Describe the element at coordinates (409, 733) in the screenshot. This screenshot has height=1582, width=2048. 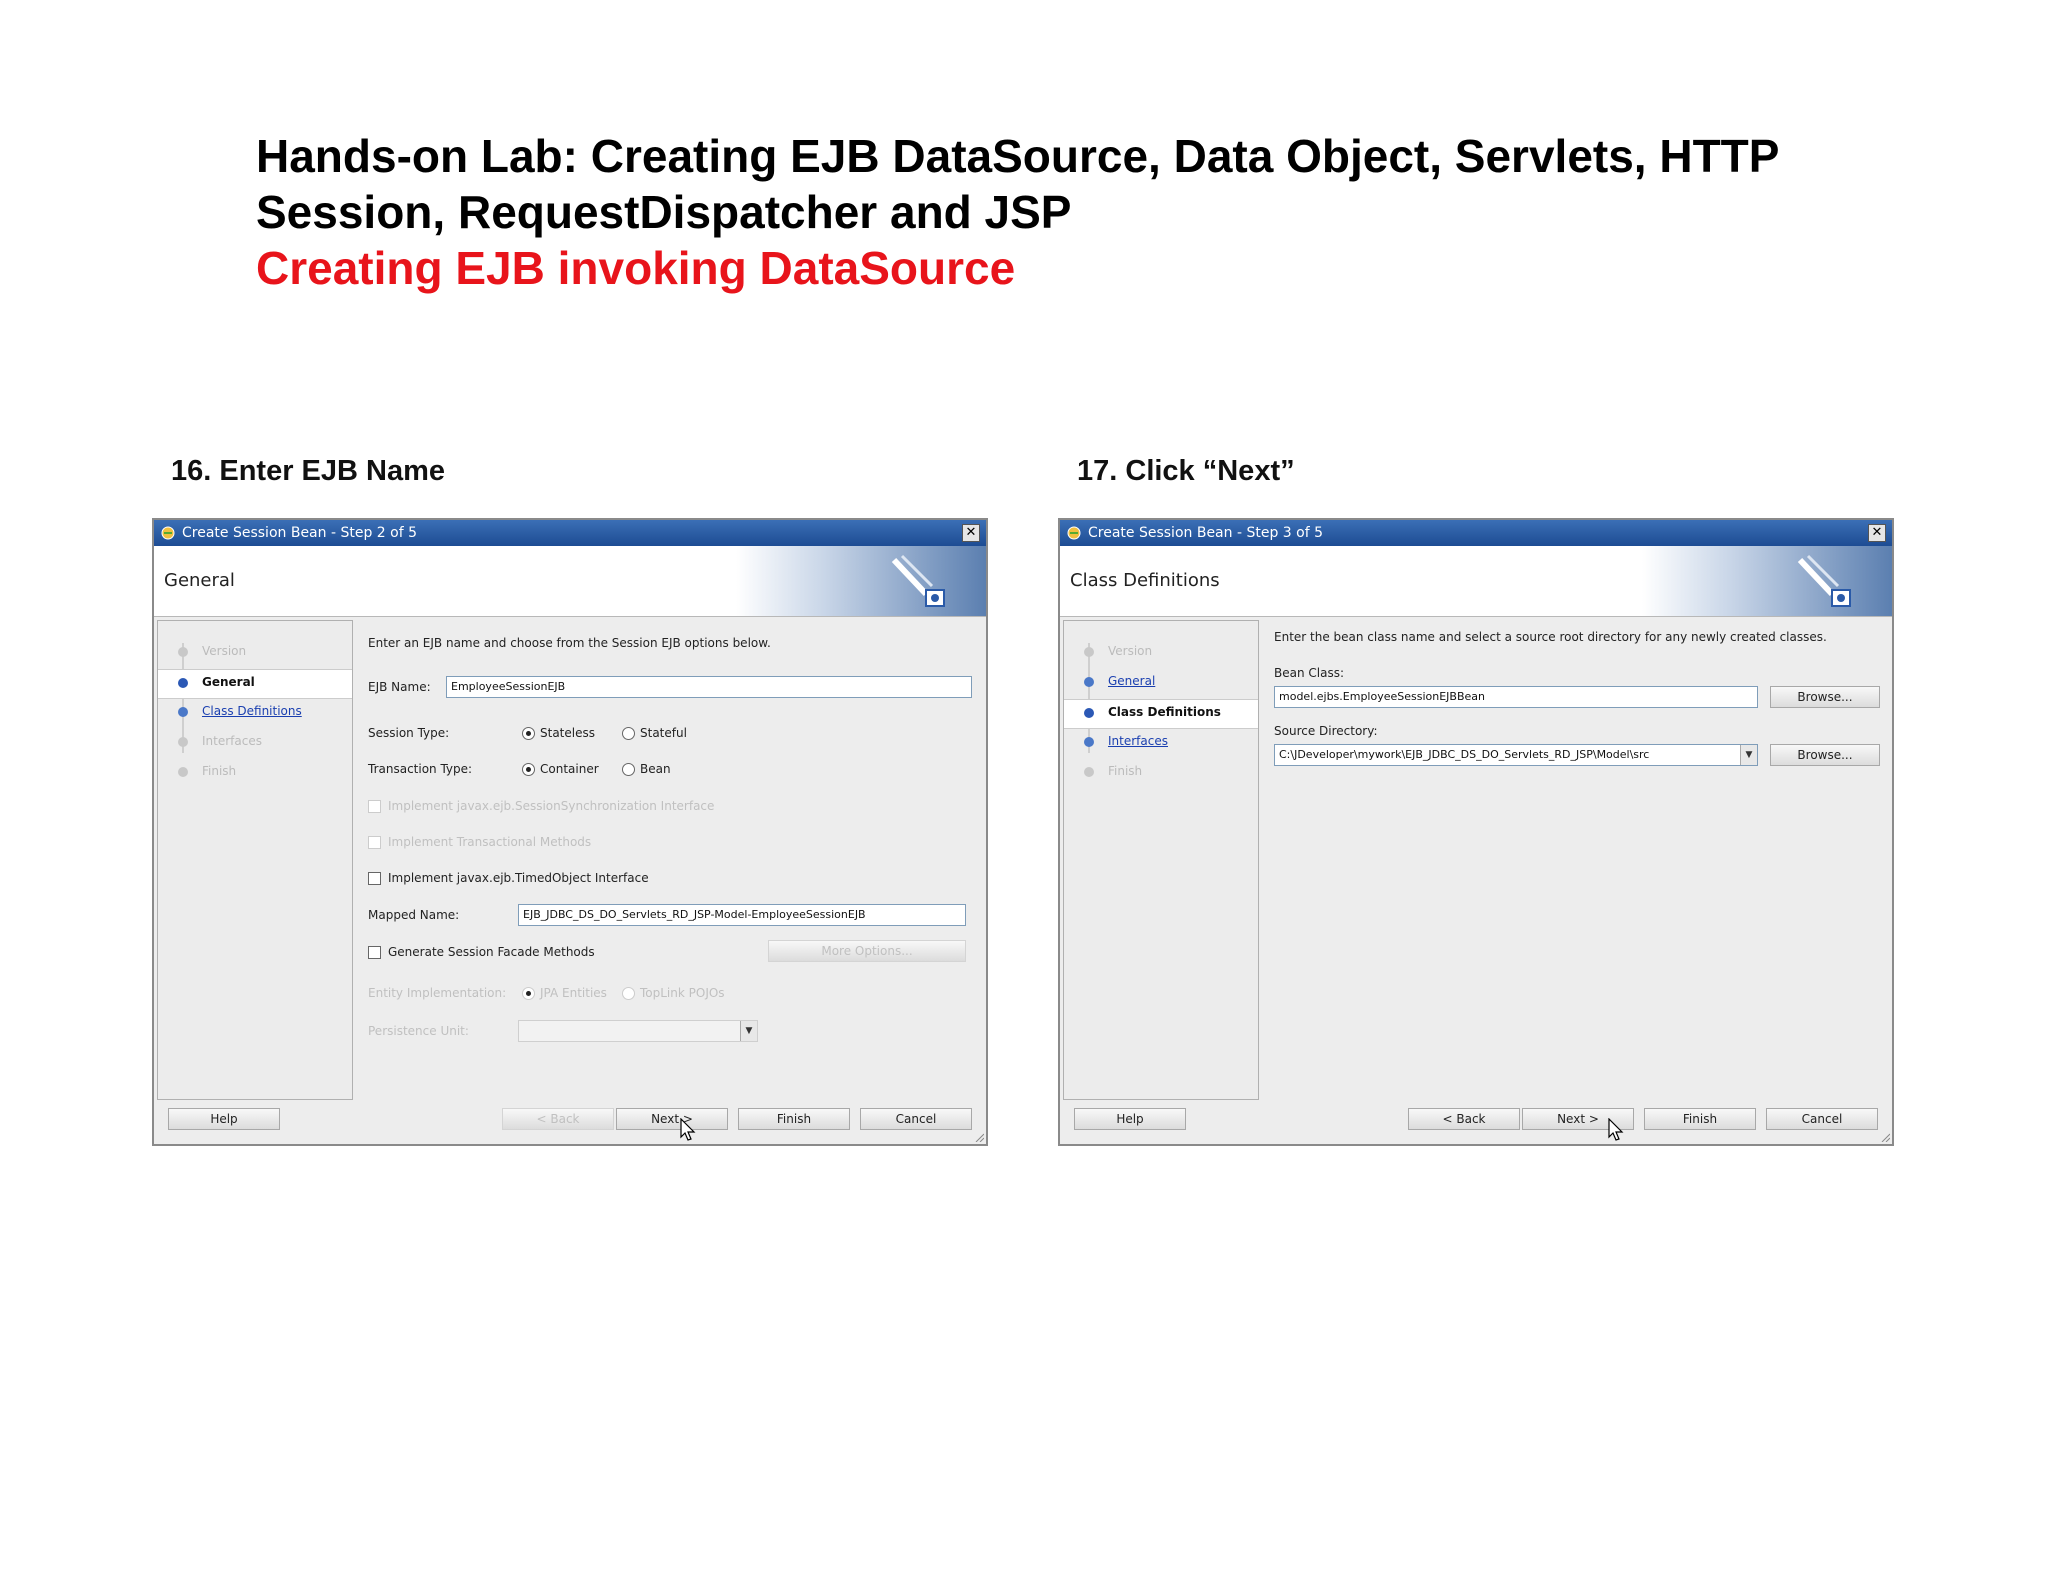
I see `session-type-label: Session Type:` at that location.